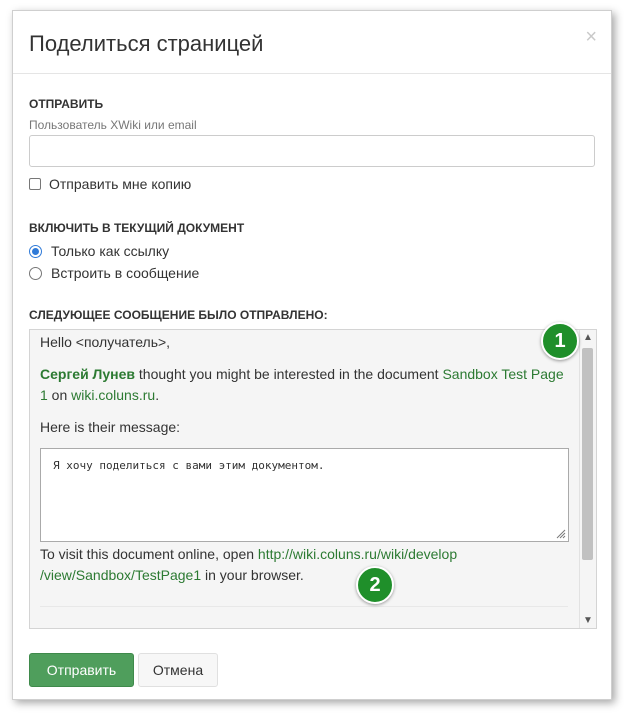 This screenshot has height=716, width=624. What do you see at coordinates (591, 37) in the screenshot?
I see `close-icon: ×` at bounding box center [591, 37].